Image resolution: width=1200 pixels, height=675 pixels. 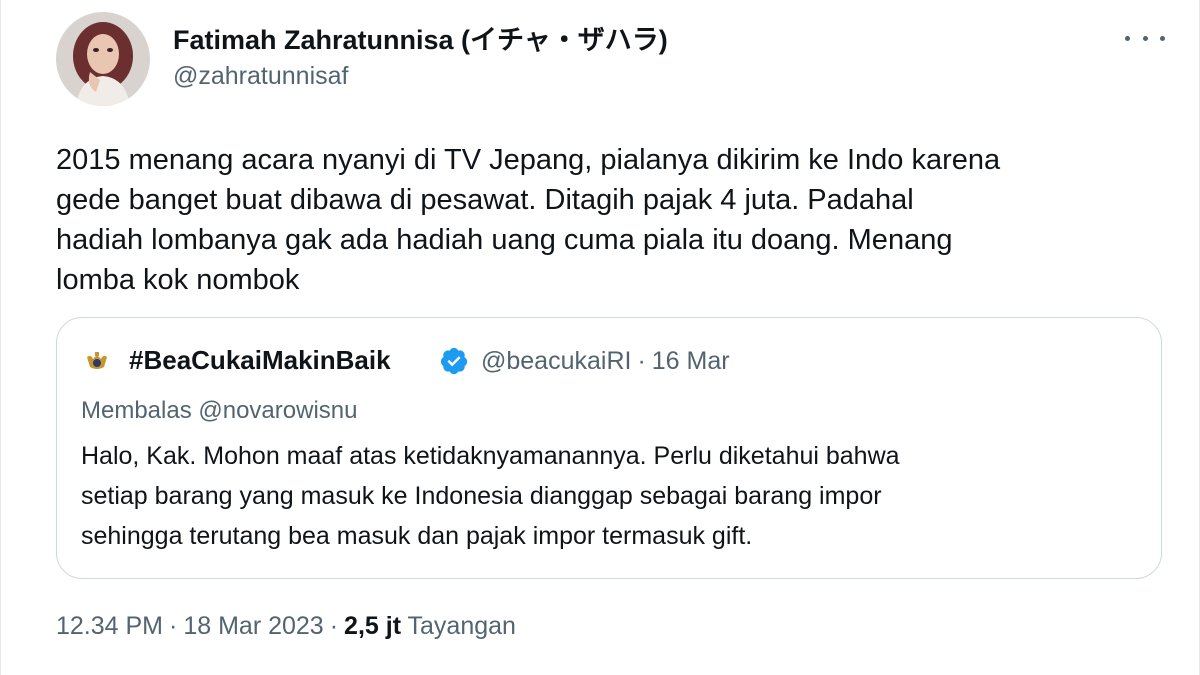 I want to click on tweet-date: 18 Mar 2023, so click(x=253, y=626).